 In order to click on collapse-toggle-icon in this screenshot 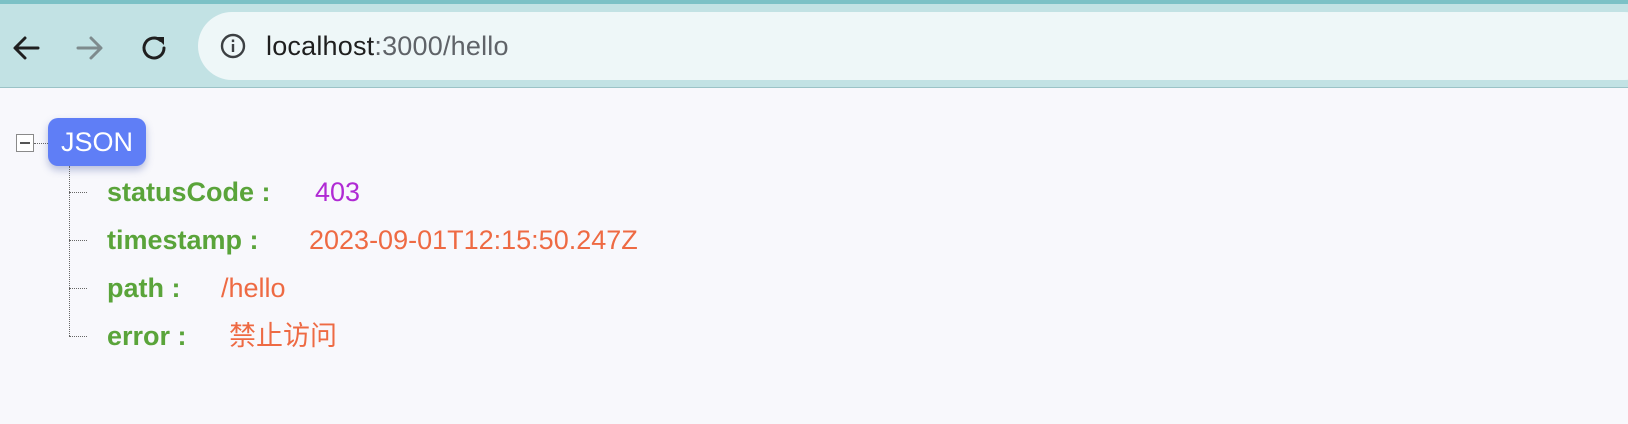, I will do `click(25, 143)`.